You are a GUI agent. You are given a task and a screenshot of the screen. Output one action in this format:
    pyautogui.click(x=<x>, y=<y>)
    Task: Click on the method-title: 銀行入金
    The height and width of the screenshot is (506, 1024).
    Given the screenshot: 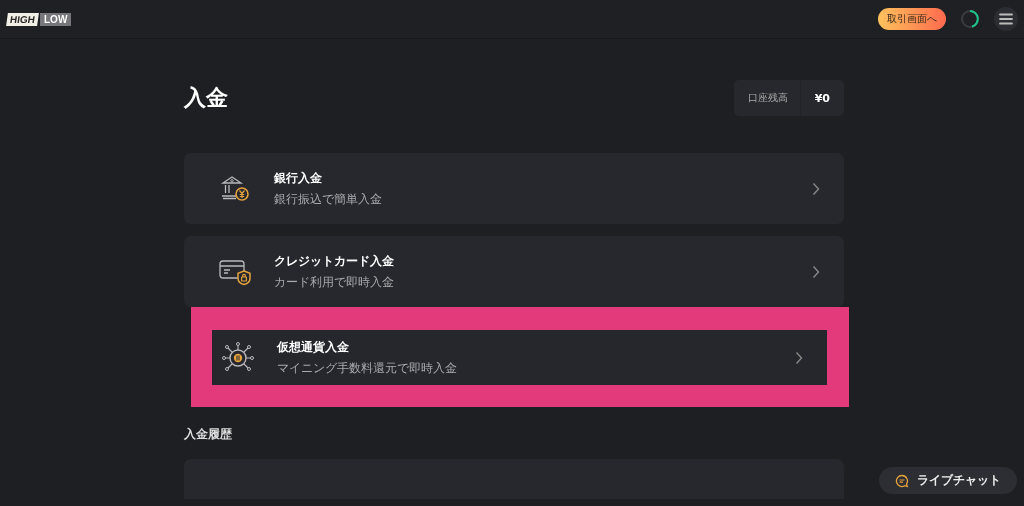 What is the action you would take?
    pyautogui.click(x=298, y=178)
    